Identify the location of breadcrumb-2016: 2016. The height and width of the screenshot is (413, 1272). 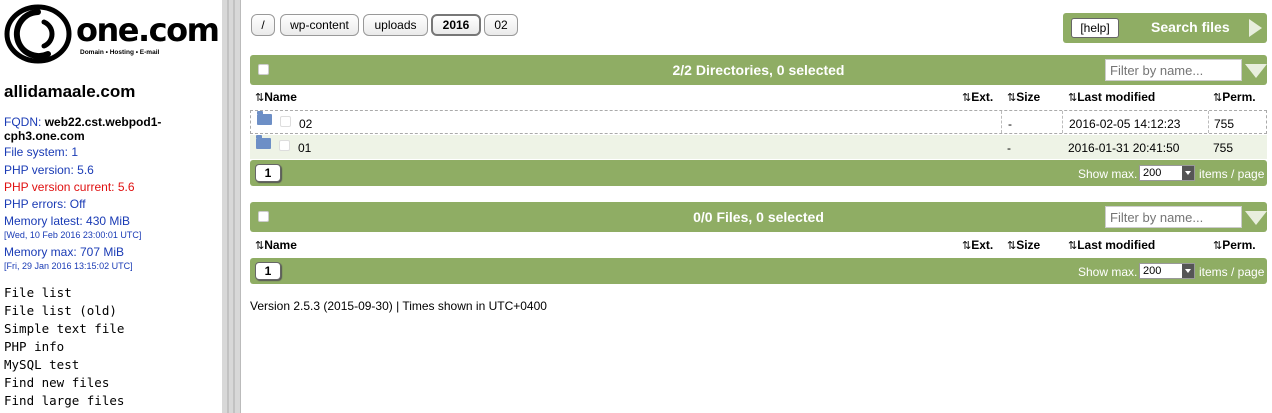
(456, 25).